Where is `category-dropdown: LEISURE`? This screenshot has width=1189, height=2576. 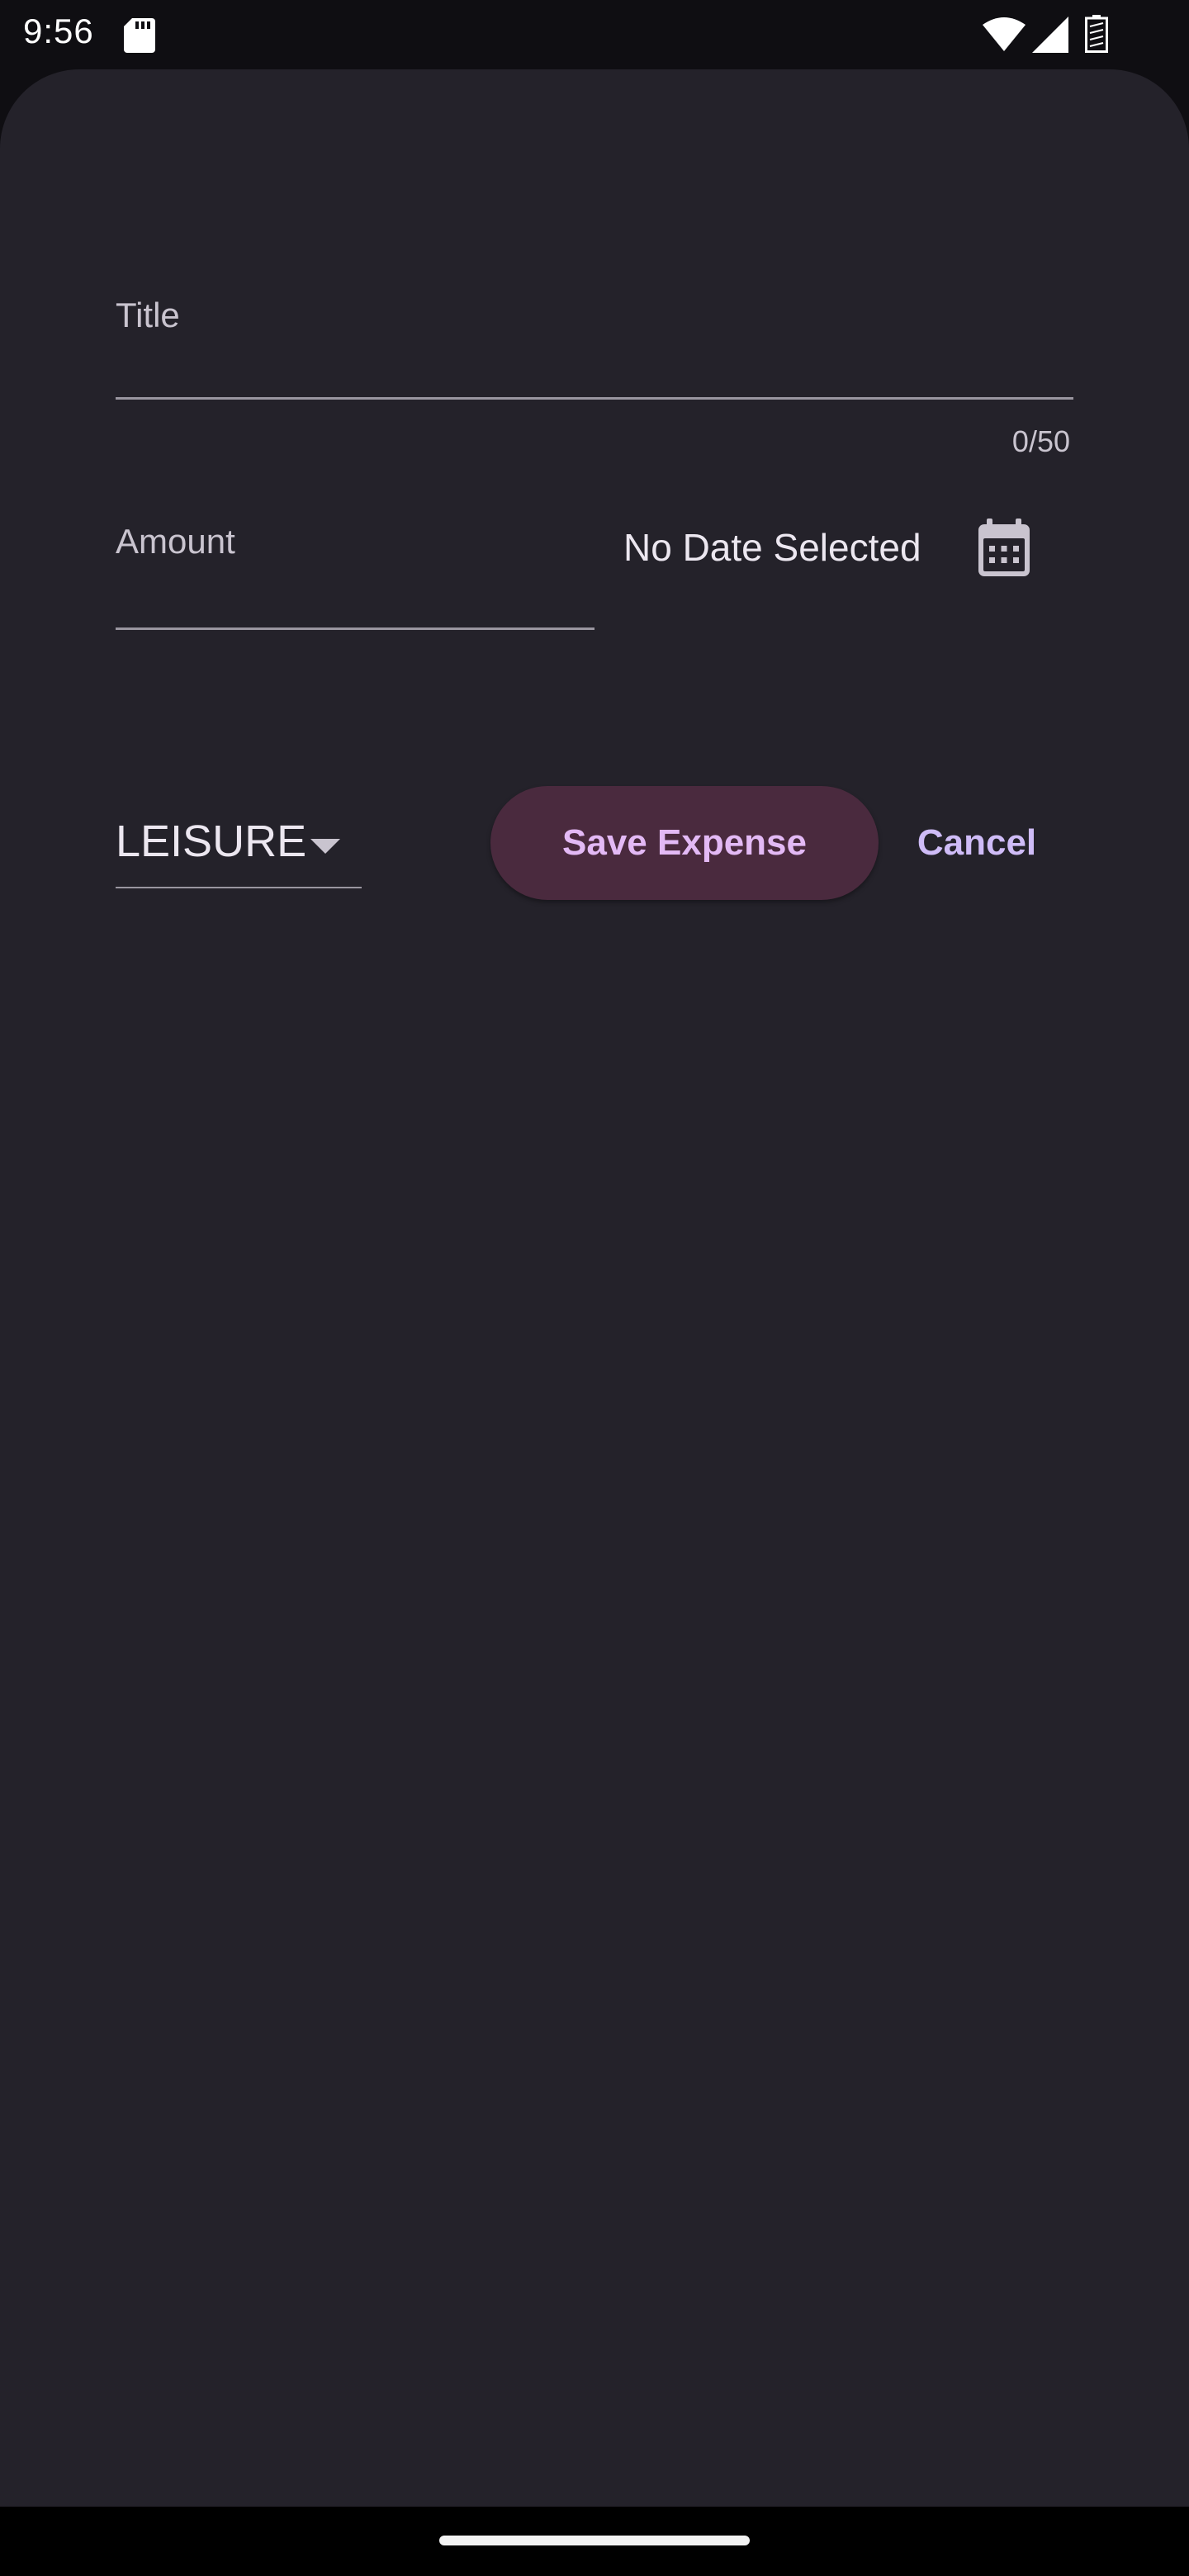 category-dropdown: LEISURE is located at coordinates (239, 848).